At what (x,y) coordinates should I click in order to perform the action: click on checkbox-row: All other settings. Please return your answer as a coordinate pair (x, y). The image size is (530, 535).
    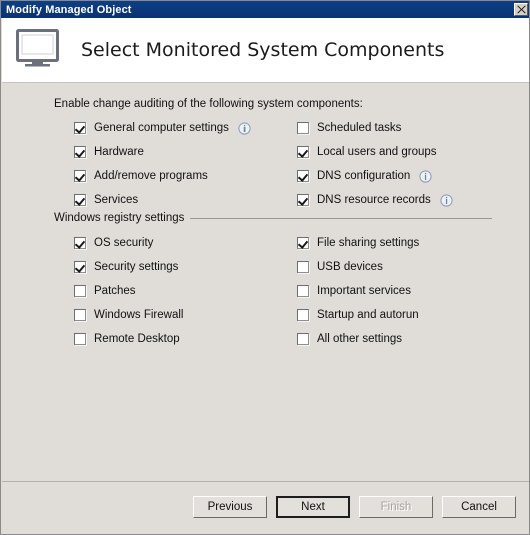
    Looking at the image, I should click on (358, 339).